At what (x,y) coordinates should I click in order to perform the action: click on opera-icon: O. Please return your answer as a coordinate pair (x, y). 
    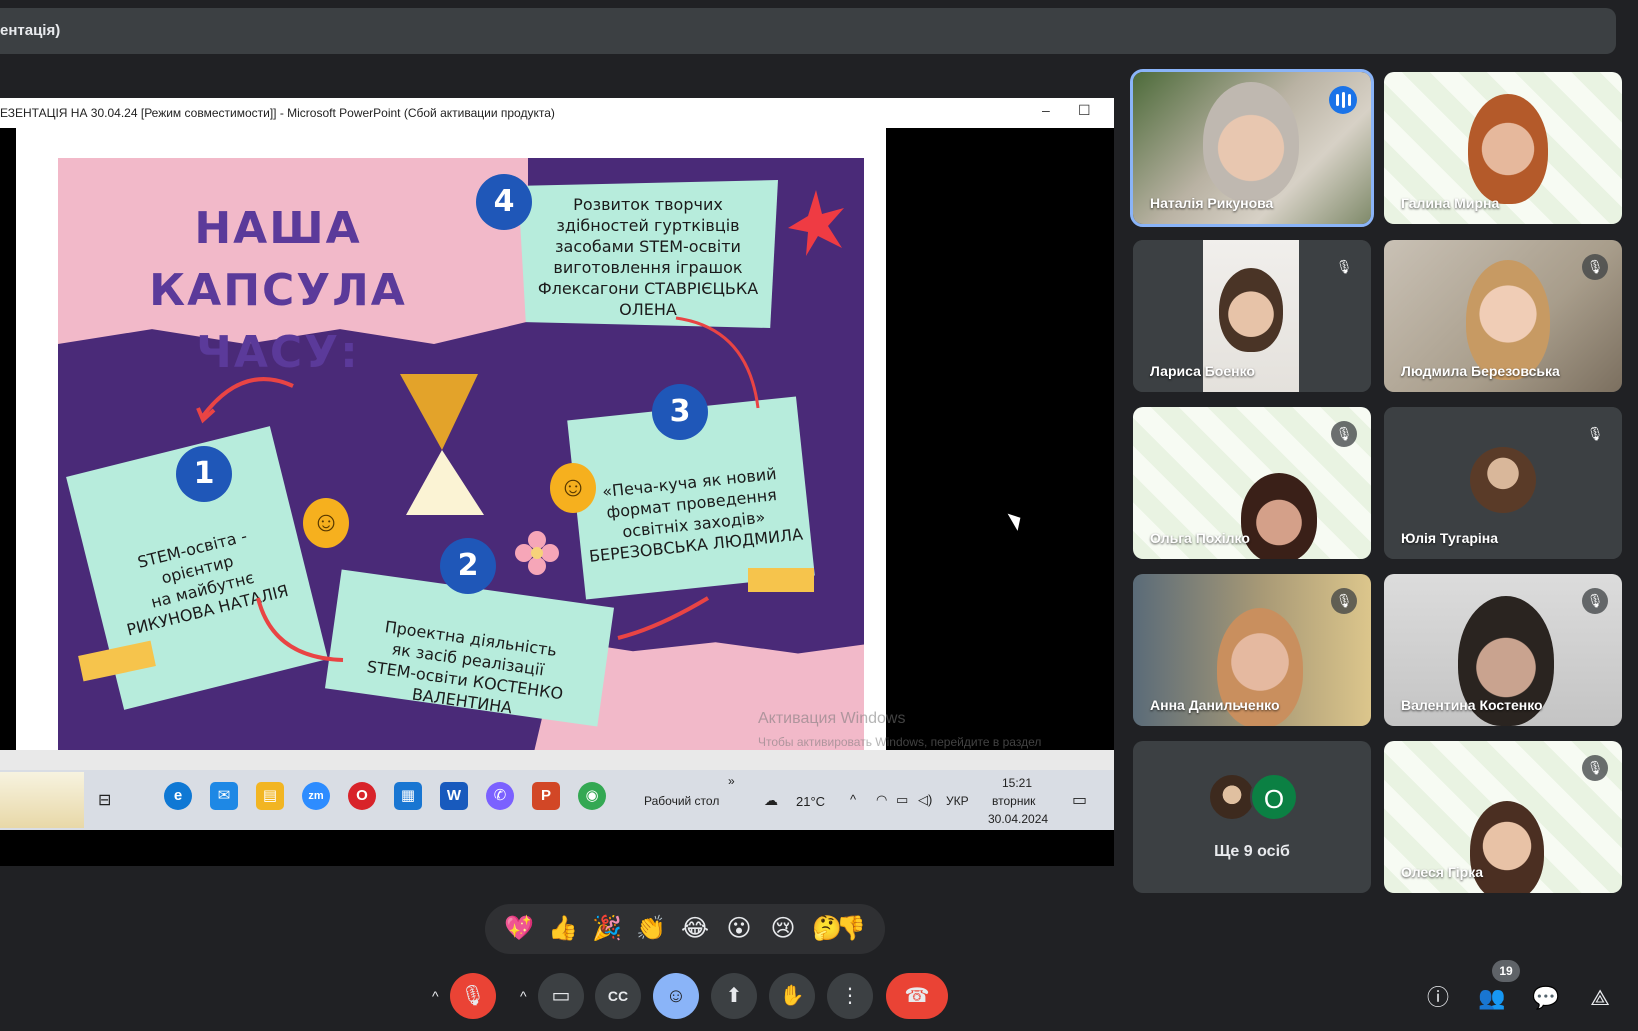
    Looking at the image, I should click on (362, 796).